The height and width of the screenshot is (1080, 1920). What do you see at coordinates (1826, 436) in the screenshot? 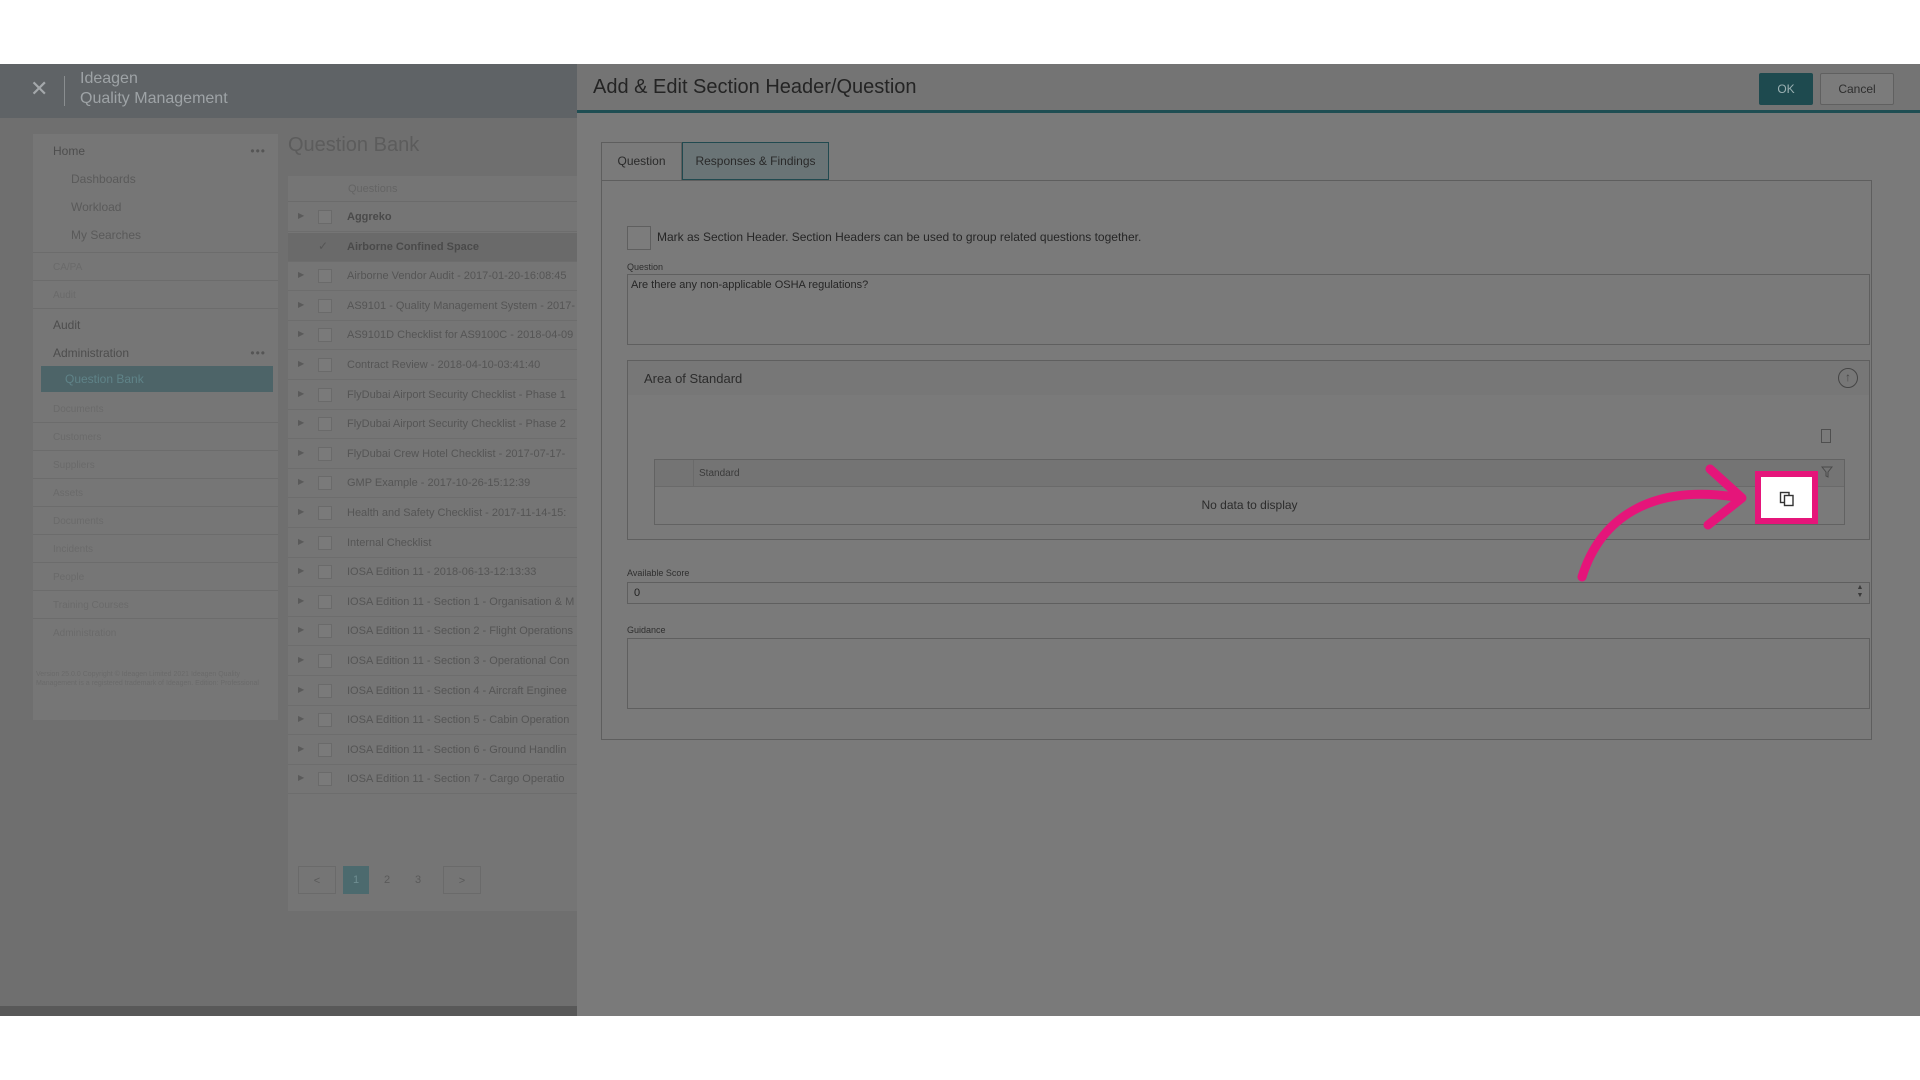
I see `delete-icon` at bounding box center [1826, 436].